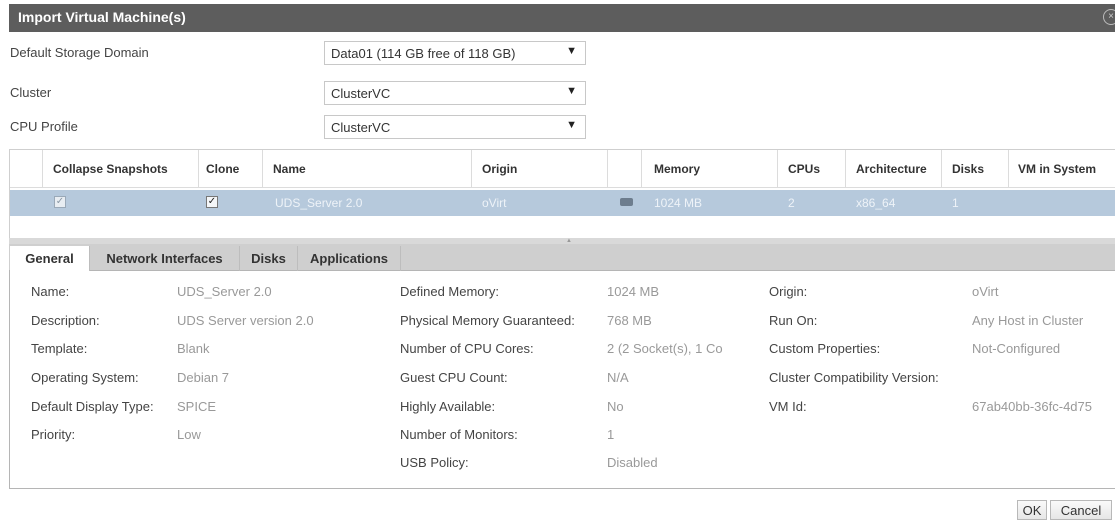  What do you see at coordinates (467, 348) in the screenshot?
I see `cpu-cores-label: Number of CPU Cores:` at bounding box center [467, 348].